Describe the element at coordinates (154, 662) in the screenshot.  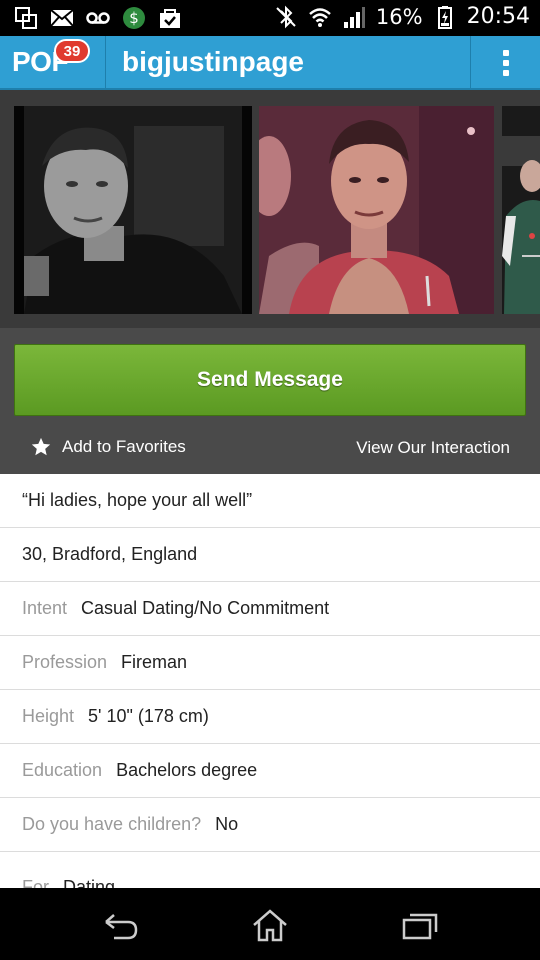
I see `detail-value: Fireman` at that location.